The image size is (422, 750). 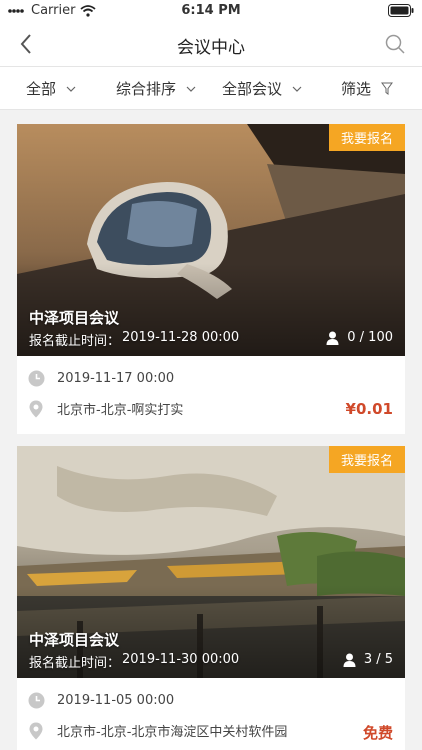 I want to click on nav-bar: 会议中心, so click(x=211, y=44).